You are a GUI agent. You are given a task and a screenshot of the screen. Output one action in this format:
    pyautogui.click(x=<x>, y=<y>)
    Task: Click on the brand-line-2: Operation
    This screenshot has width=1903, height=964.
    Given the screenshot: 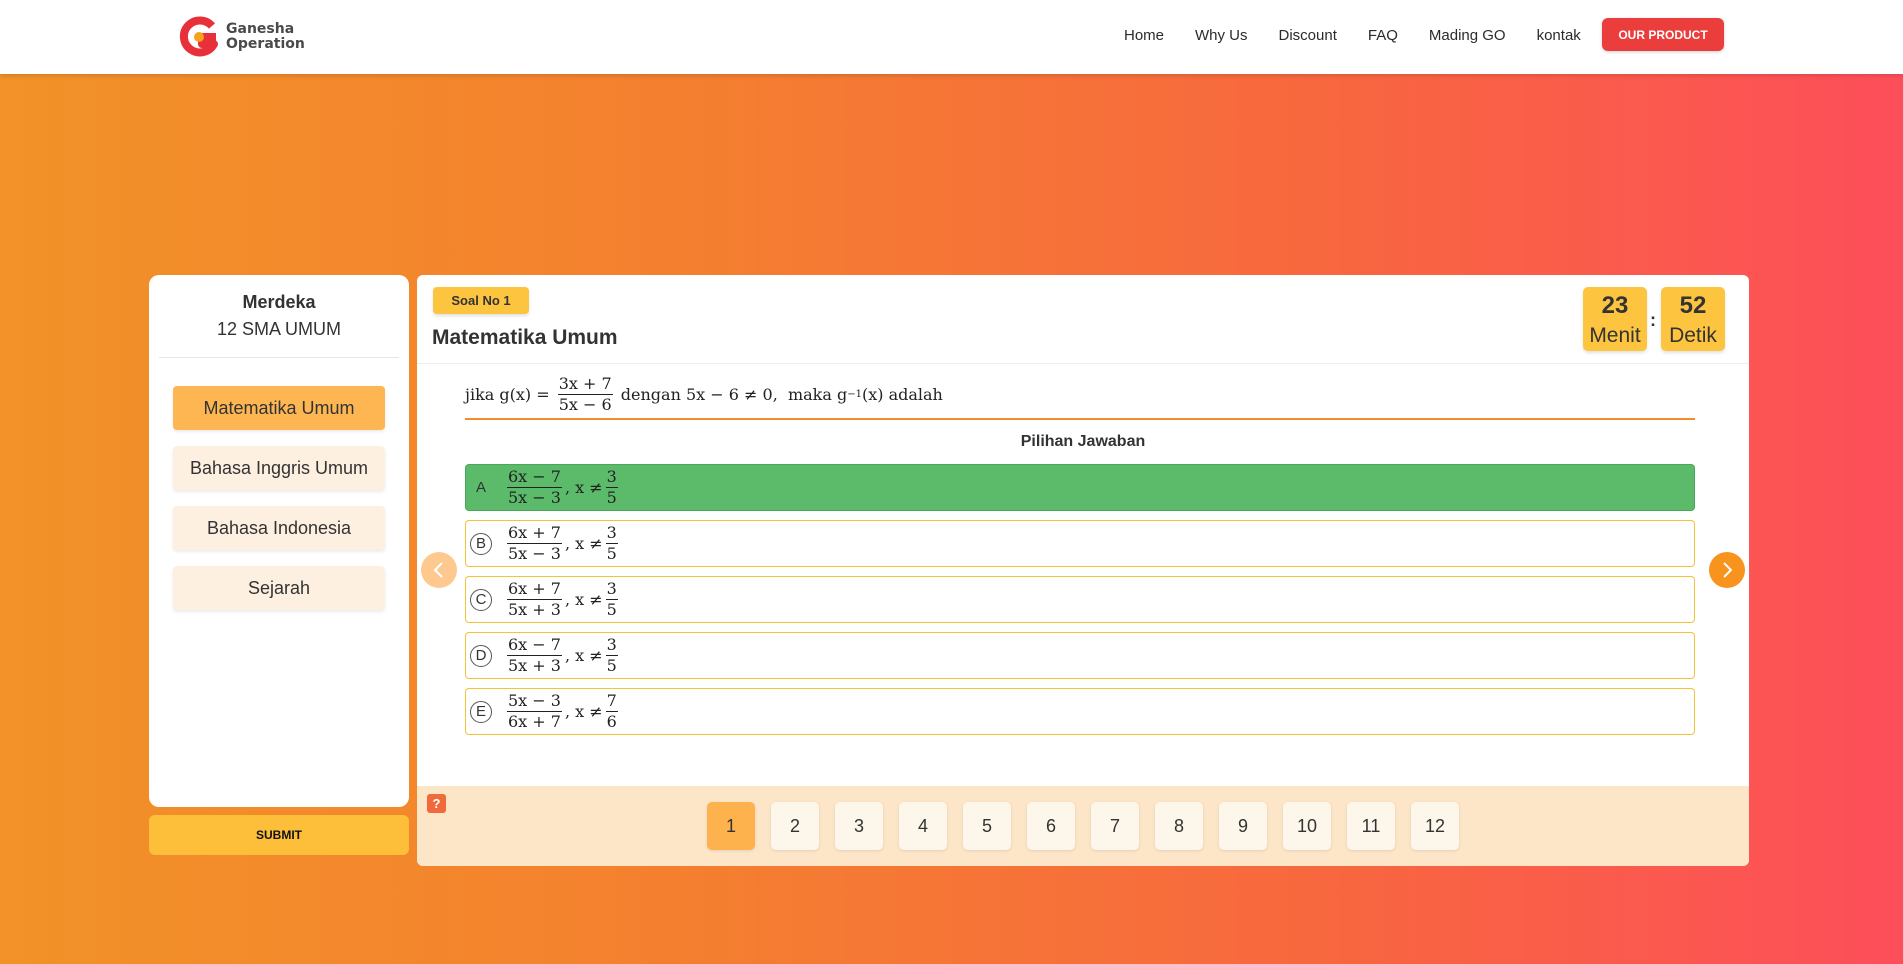 What is the action you would take?
    pyautogui.click(x=265, y=44)
    